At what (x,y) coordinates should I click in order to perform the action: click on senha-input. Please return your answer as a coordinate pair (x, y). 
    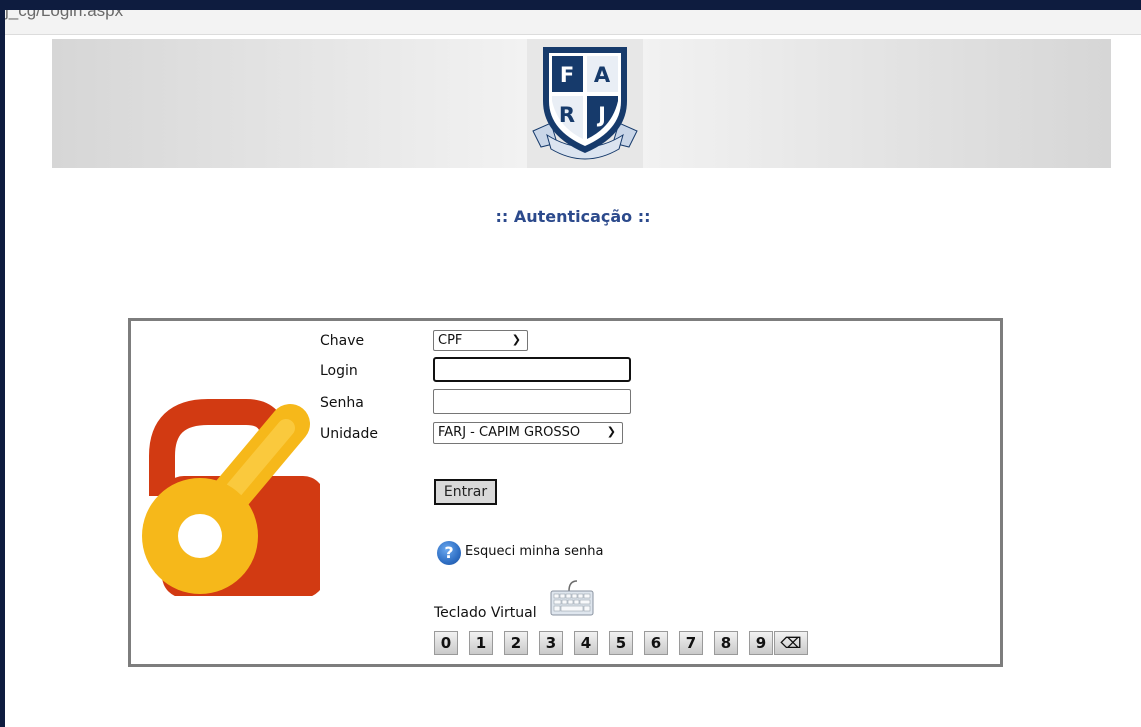
    Looking at the image, I should click on (532, 401).